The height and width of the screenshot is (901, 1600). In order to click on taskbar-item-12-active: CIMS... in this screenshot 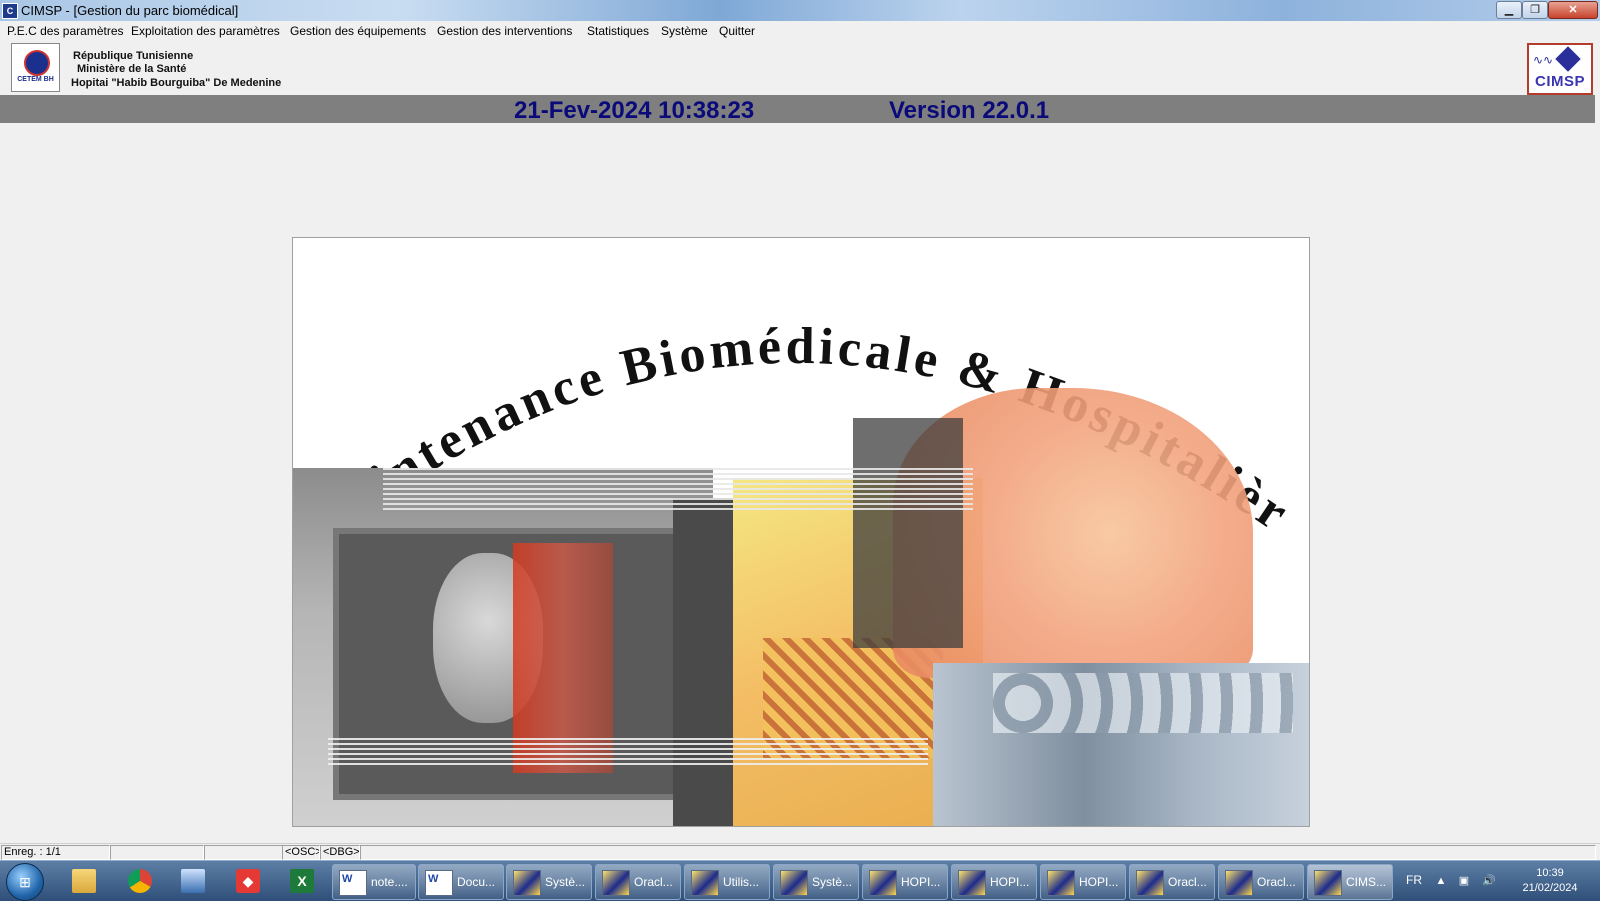, I will do `click(1350, 882)`.